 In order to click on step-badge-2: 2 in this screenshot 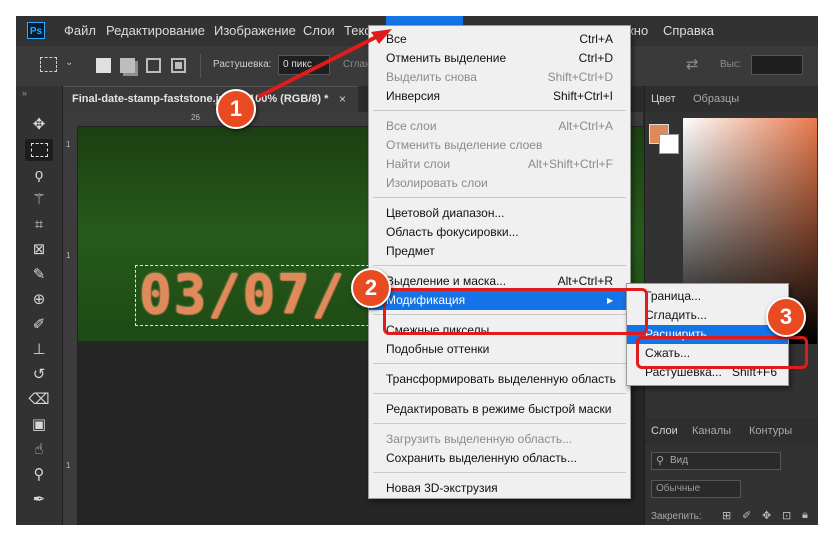, I will do `click(371, 288)`.